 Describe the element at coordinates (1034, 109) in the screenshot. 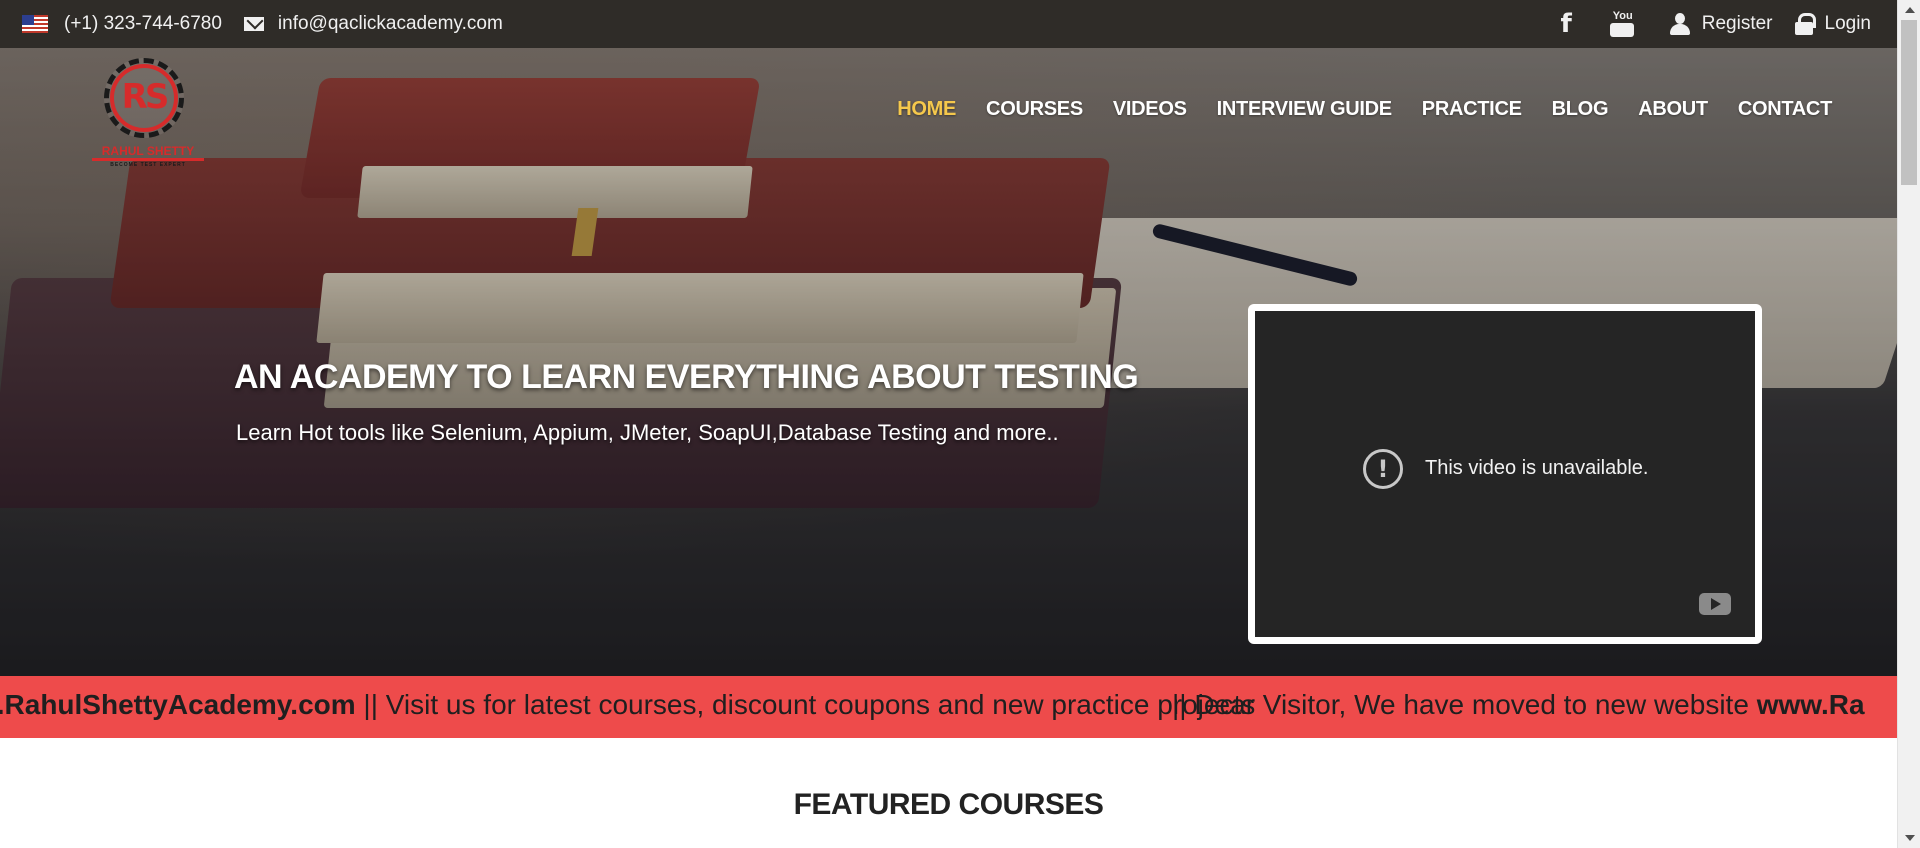

I see `nav-courses: COURSES` at that location.